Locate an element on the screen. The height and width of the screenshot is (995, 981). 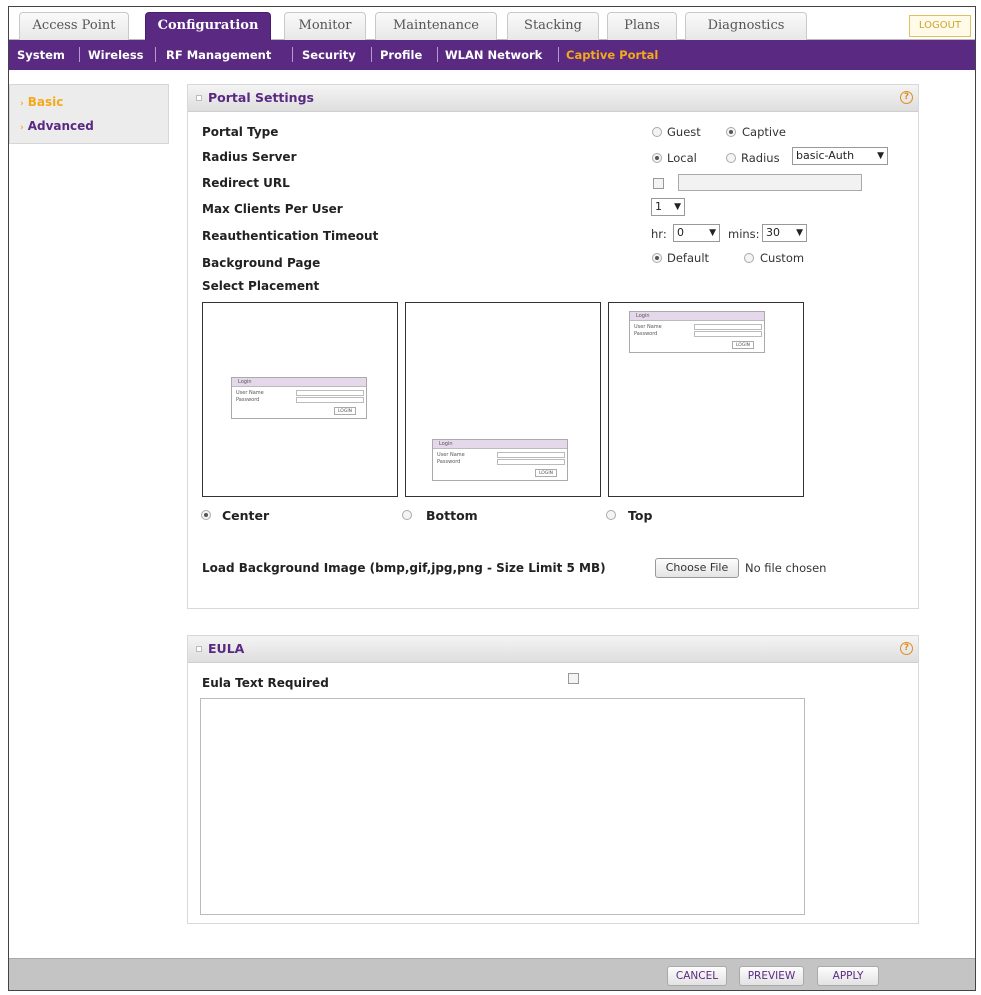
placement-center-label: Center is located at coordinates (246, 515).